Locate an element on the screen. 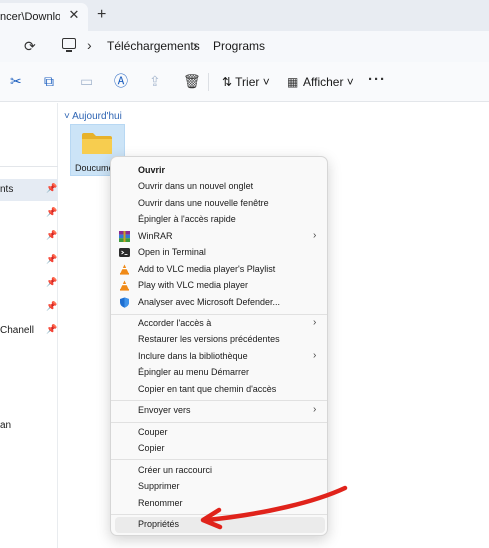  menu-item-open-new-window: Ouvrir dans une nouvelle fenêtre is located at coordinates (219, 204).